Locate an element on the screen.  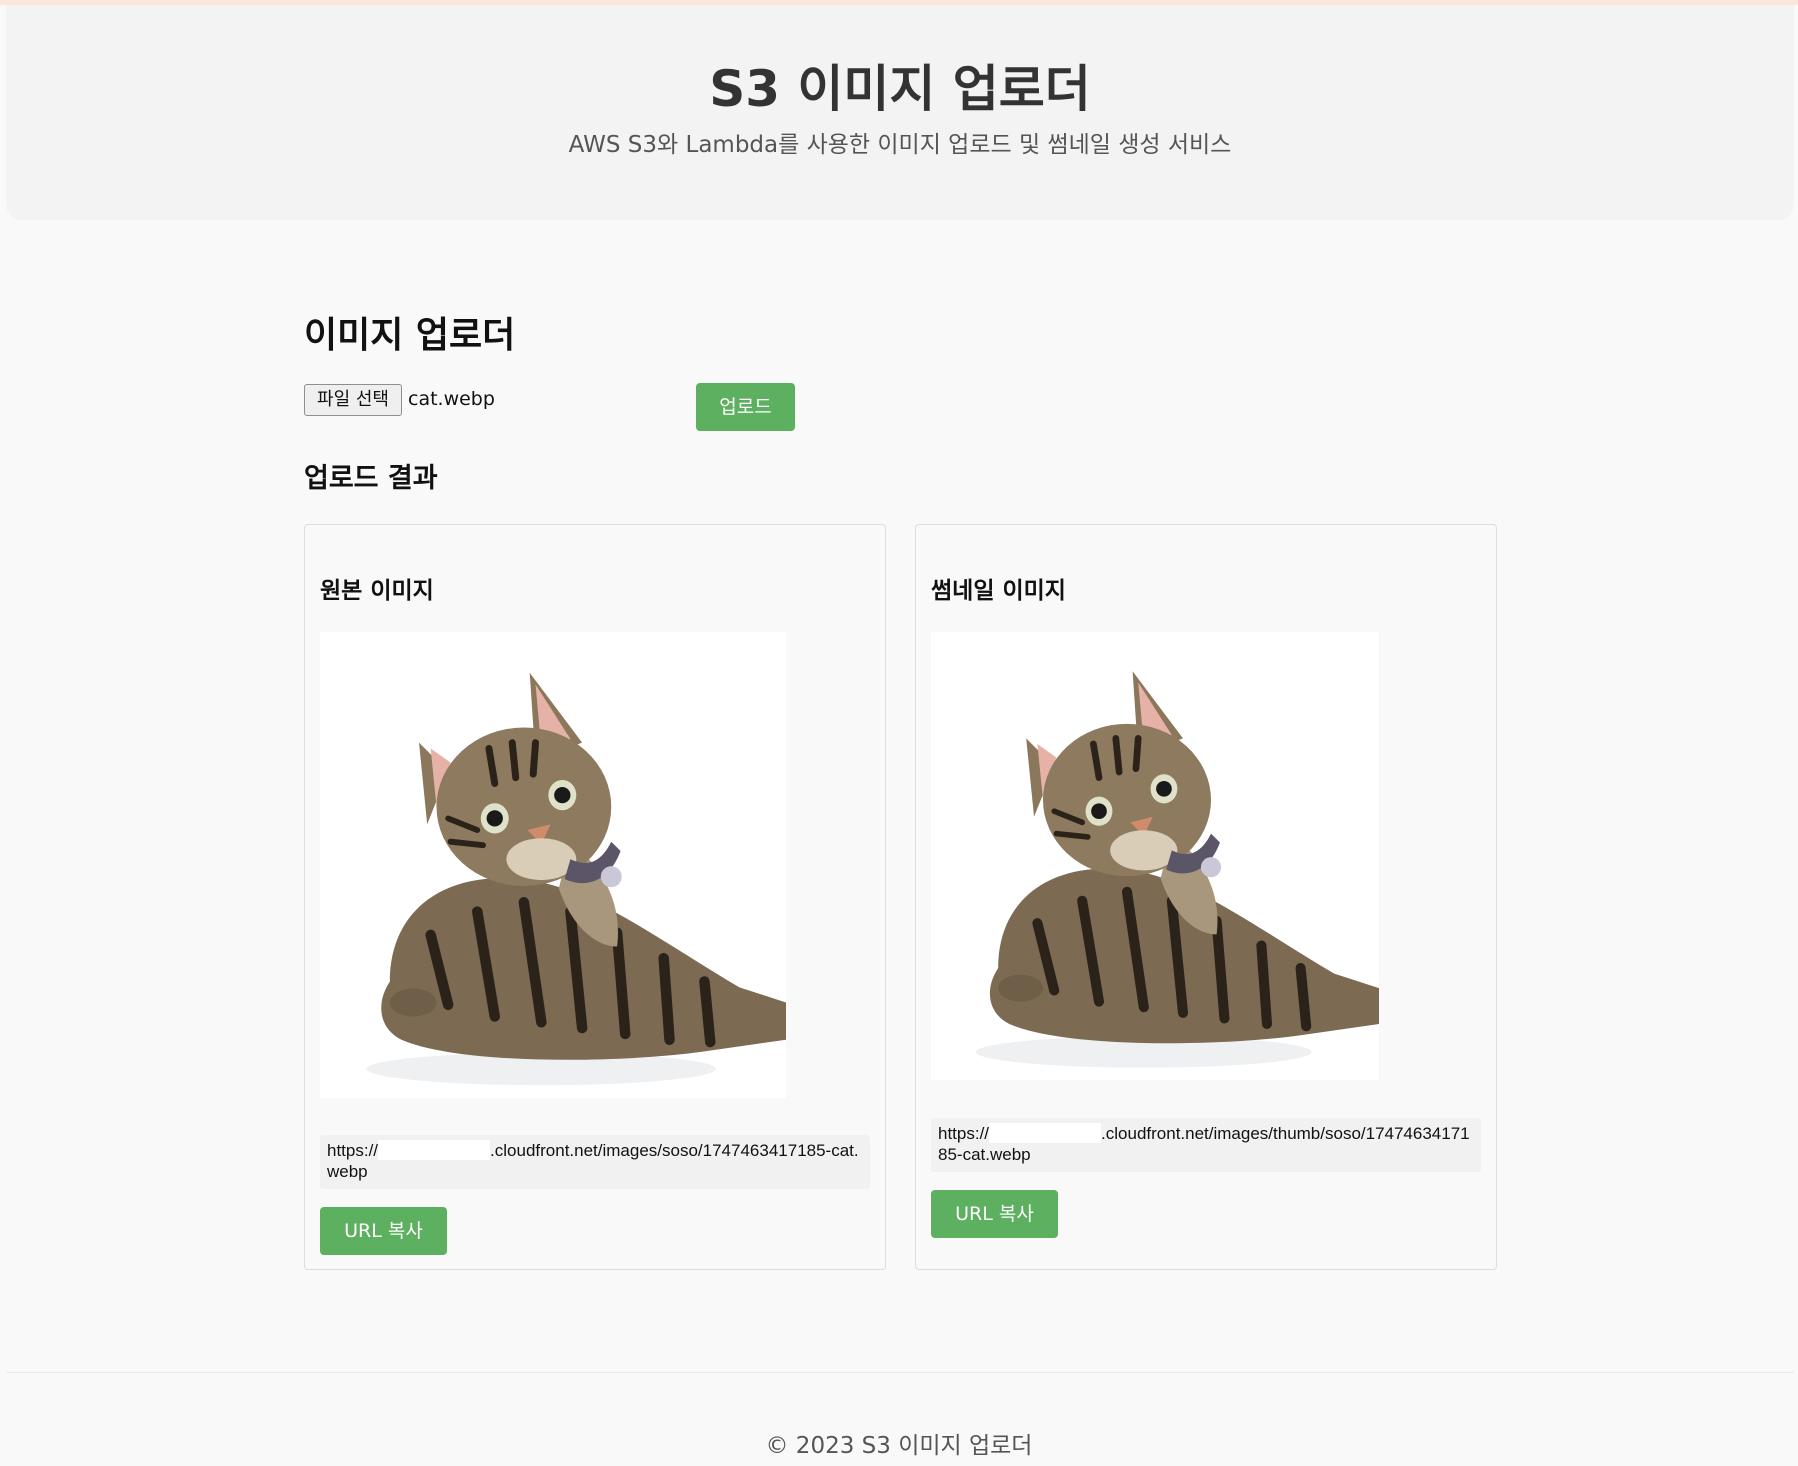
original-cat-image is located at coordinates (553, 865).